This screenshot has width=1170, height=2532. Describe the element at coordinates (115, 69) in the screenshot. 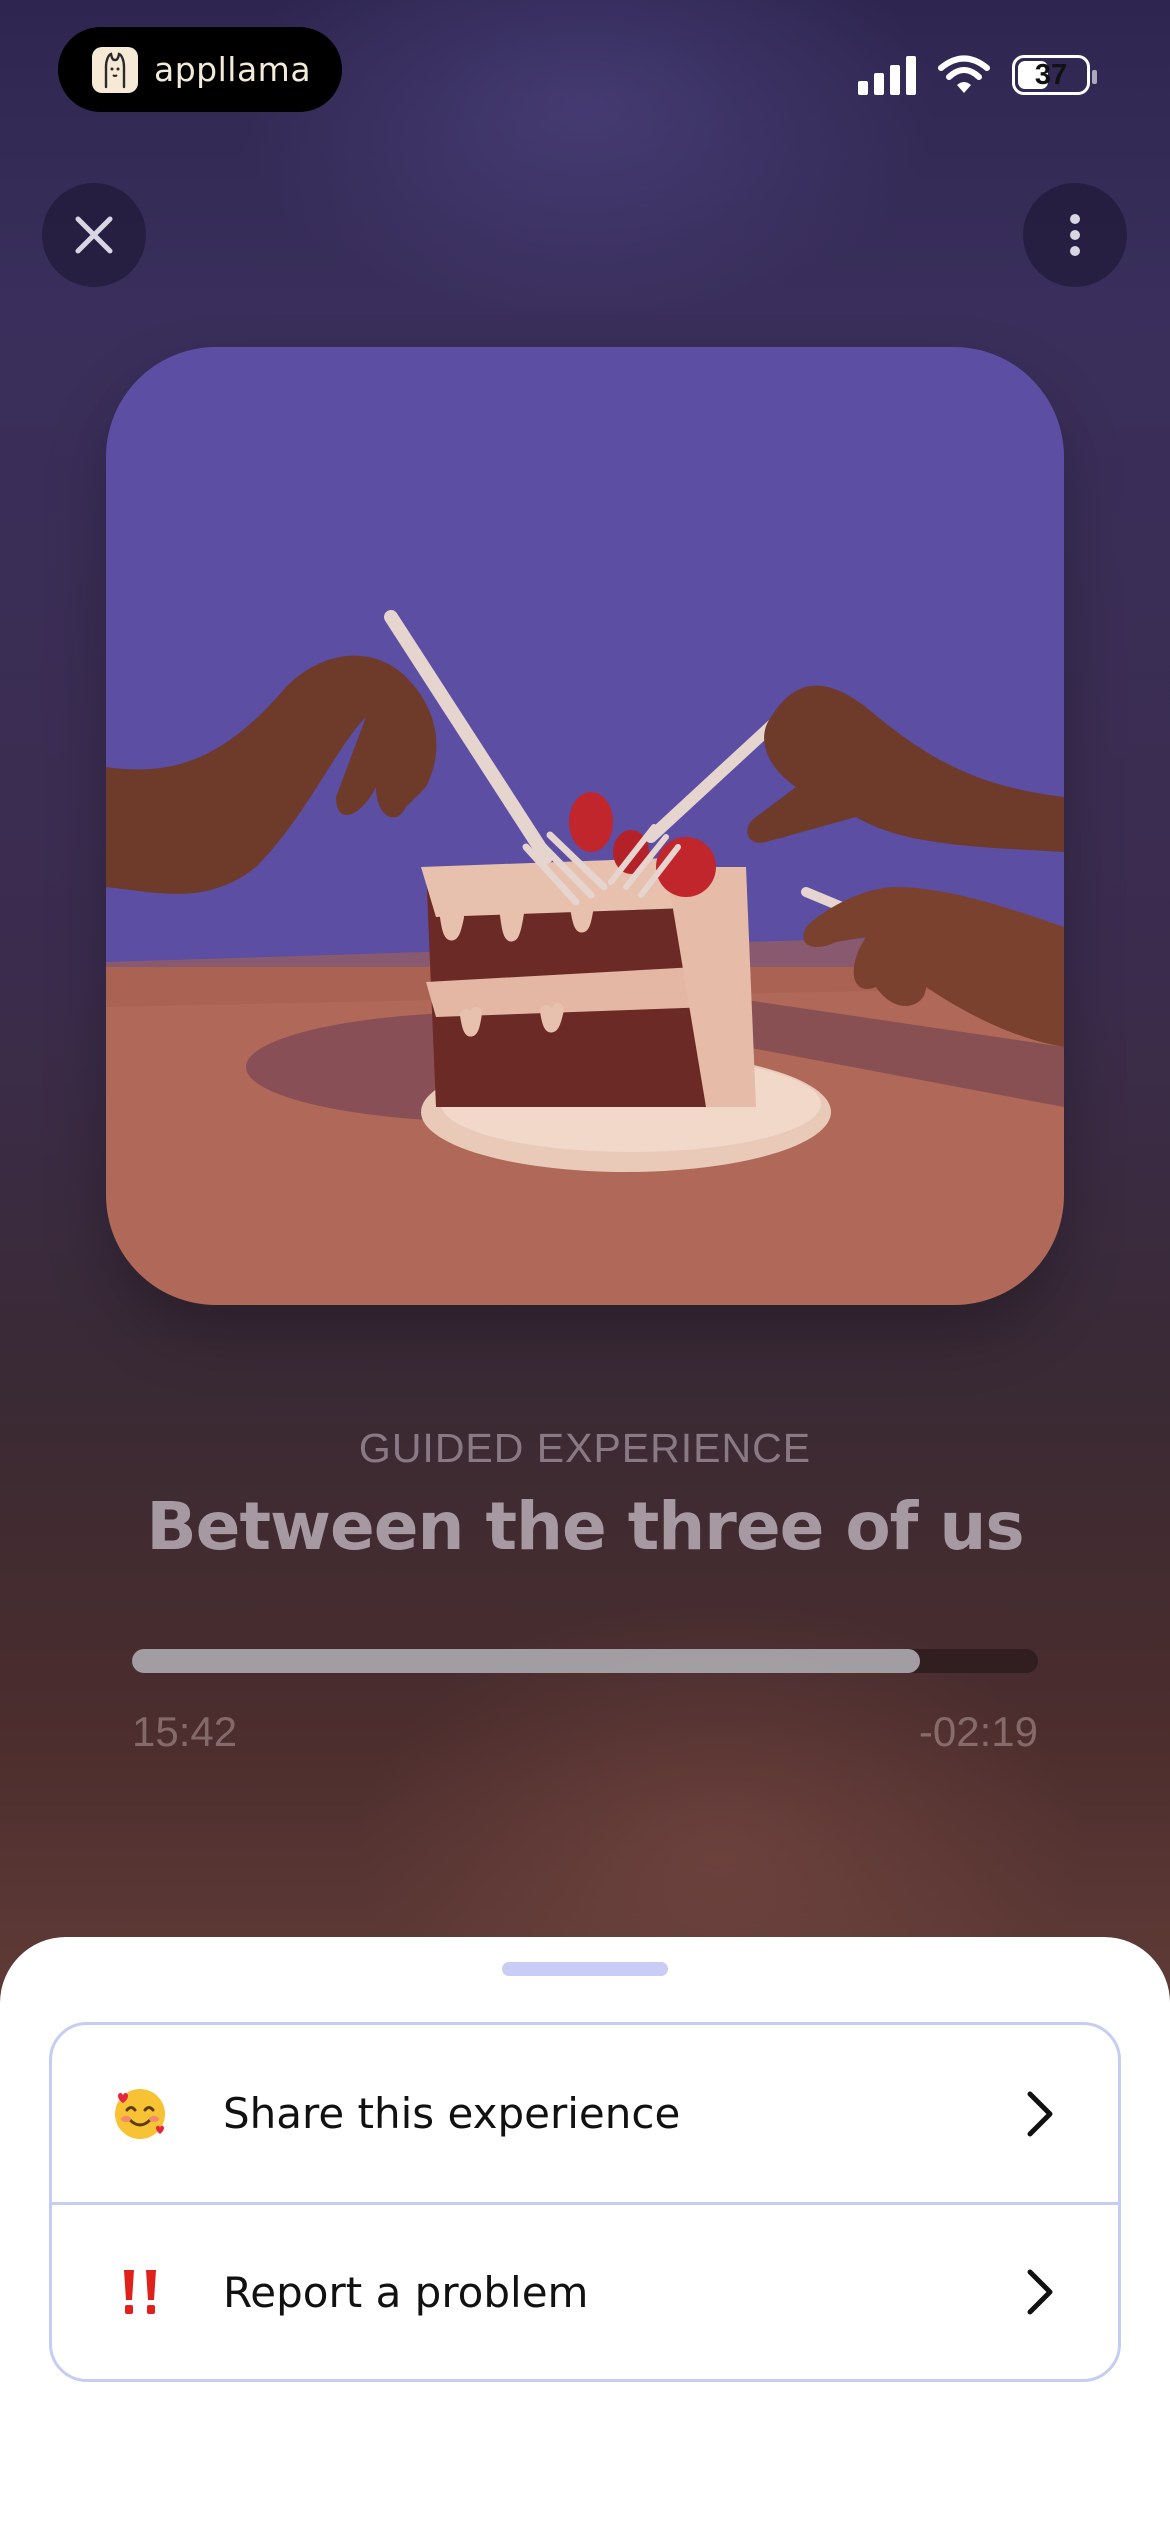

I see `llama-logo-icon` at that location.